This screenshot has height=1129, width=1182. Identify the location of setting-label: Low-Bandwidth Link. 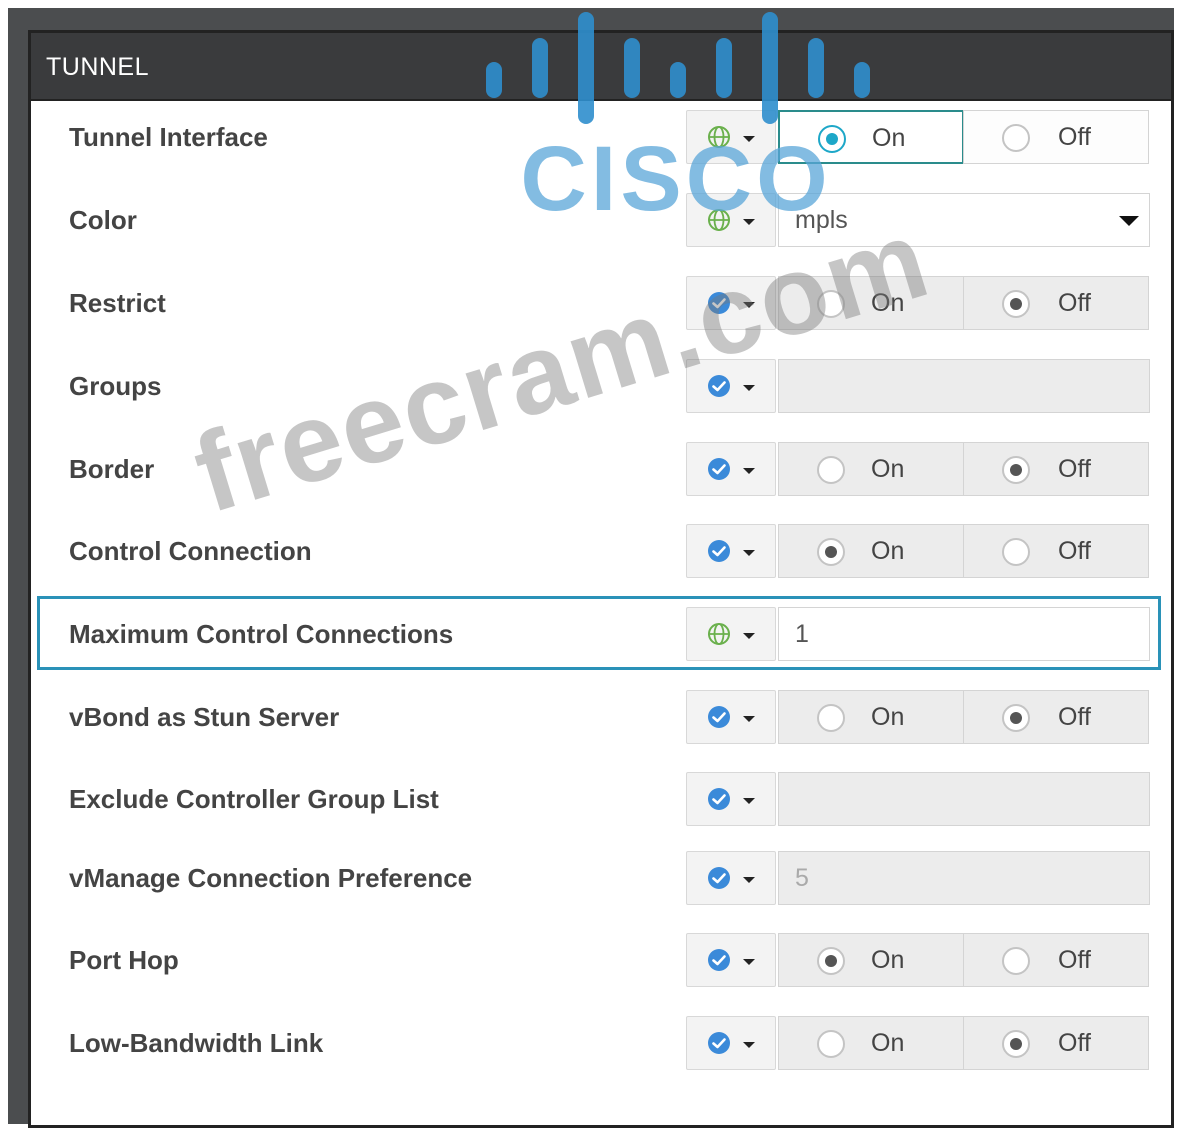
(196, 1043).